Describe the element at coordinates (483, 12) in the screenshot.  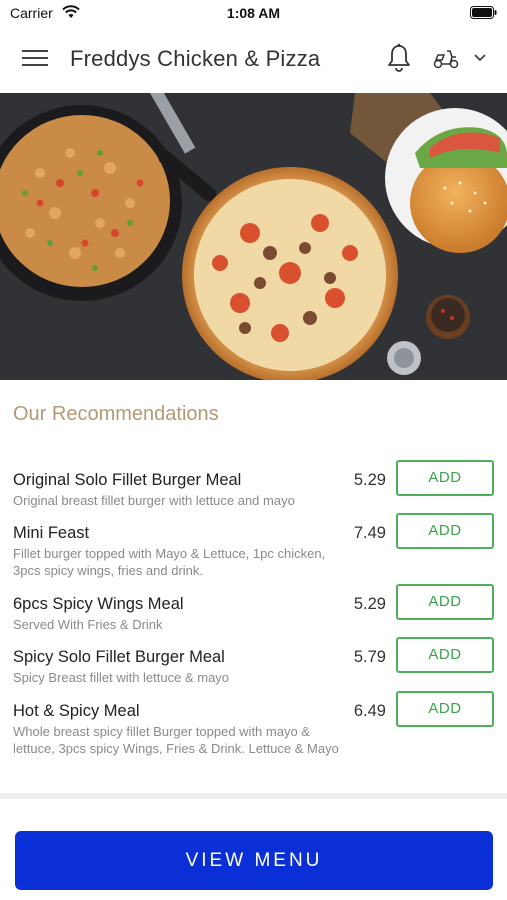
I see `battery-icon` at that location.